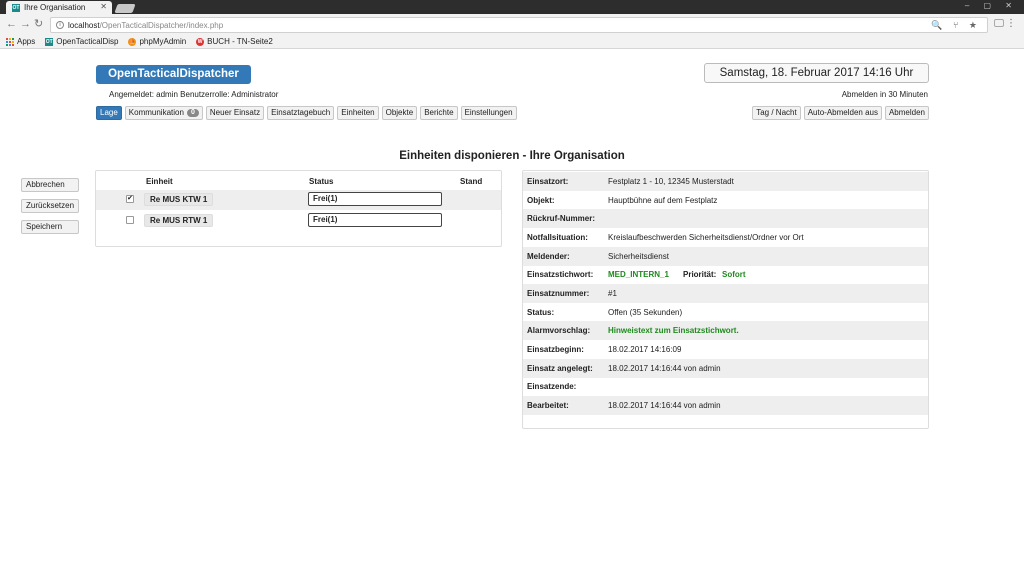 The image size is (1024, 583). What do you see at coordinates (559, 330) in the screenshot?
I see `detail-label: Alarmvorschlag:` at bounding box center [559, 330].